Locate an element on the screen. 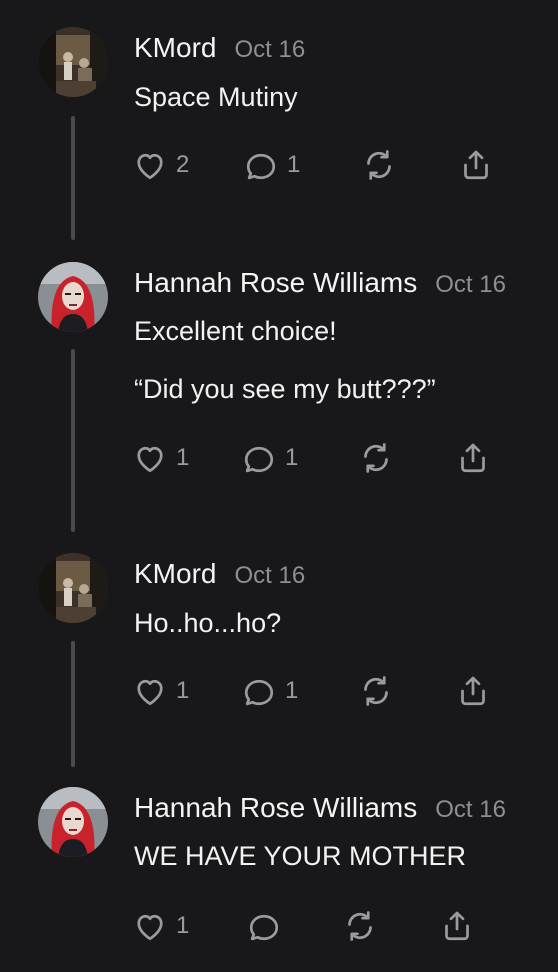  like-button: 2 is located at coordinates (160, 165).